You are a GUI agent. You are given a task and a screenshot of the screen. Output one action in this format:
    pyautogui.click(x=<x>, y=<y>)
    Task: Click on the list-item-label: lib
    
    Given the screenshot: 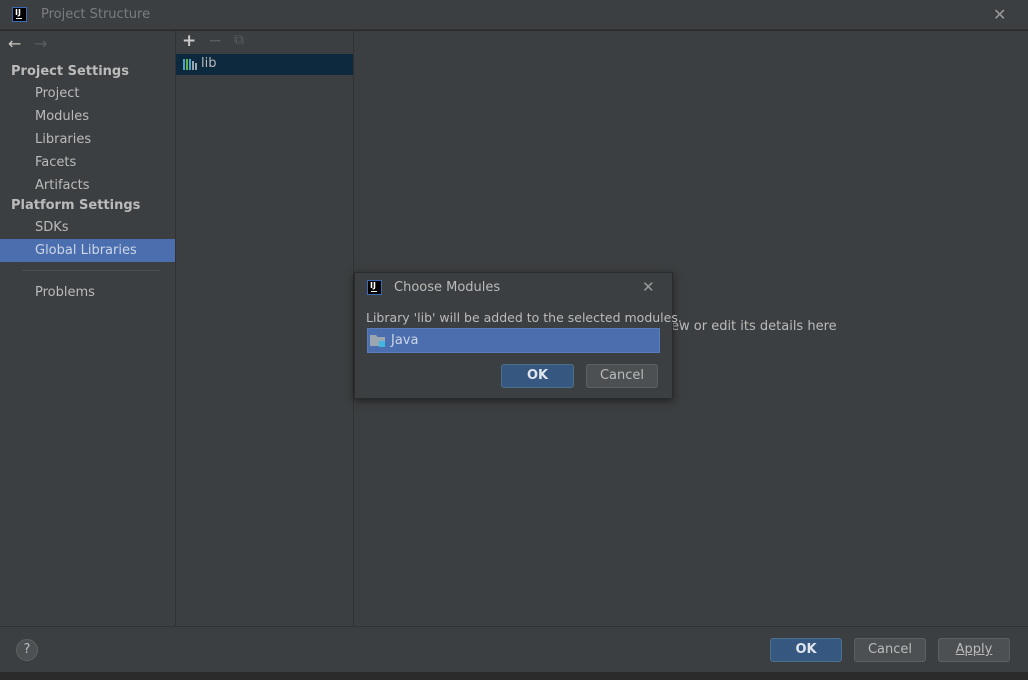 What is the action you would take?
    pyautogui.click(x=209, y=63)
    